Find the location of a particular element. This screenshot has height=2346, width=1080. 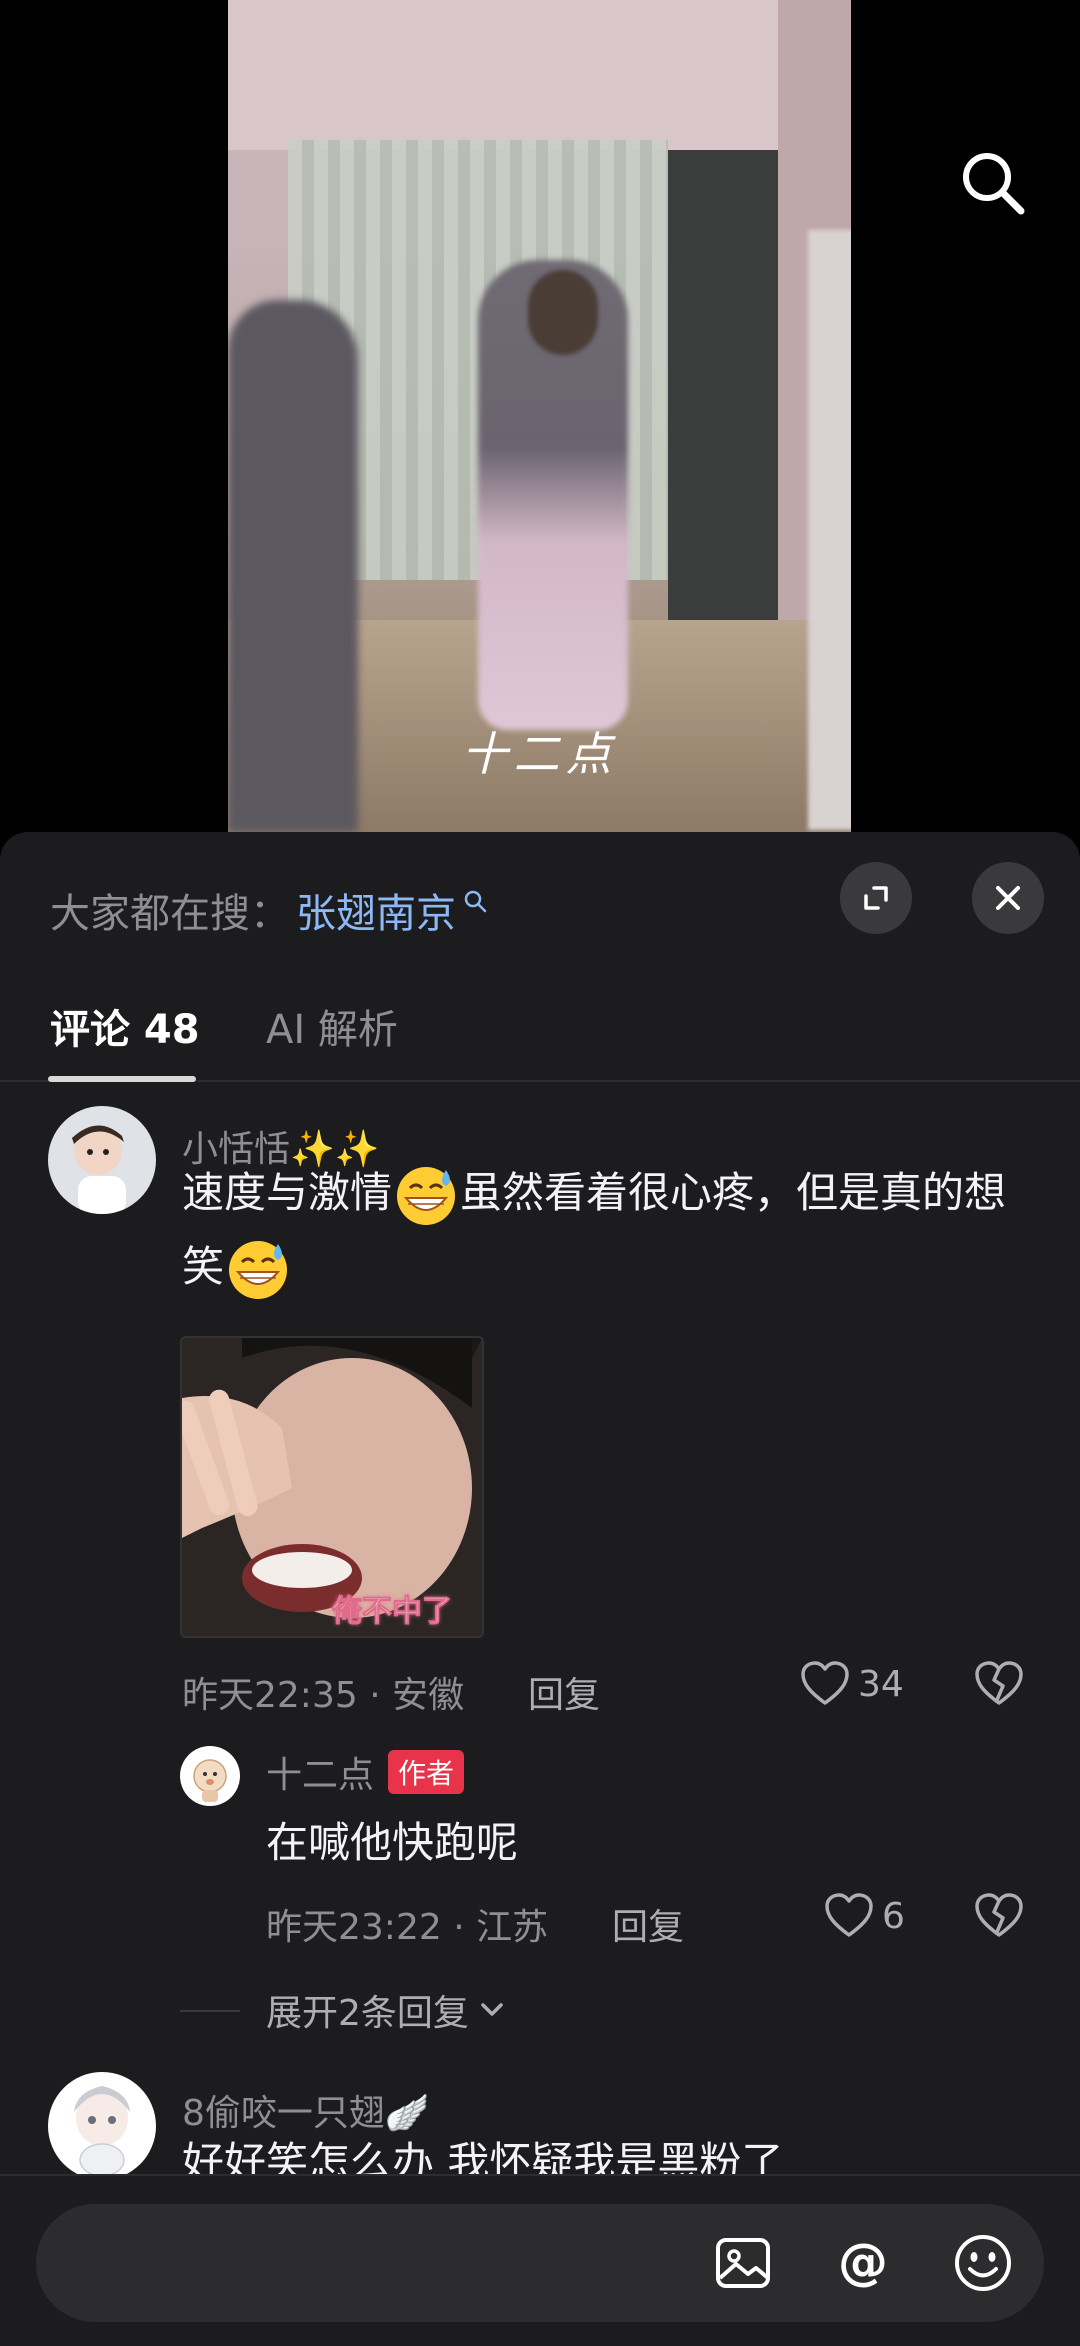

video-watermark: 十二点 is located at coordinates (539, 754).